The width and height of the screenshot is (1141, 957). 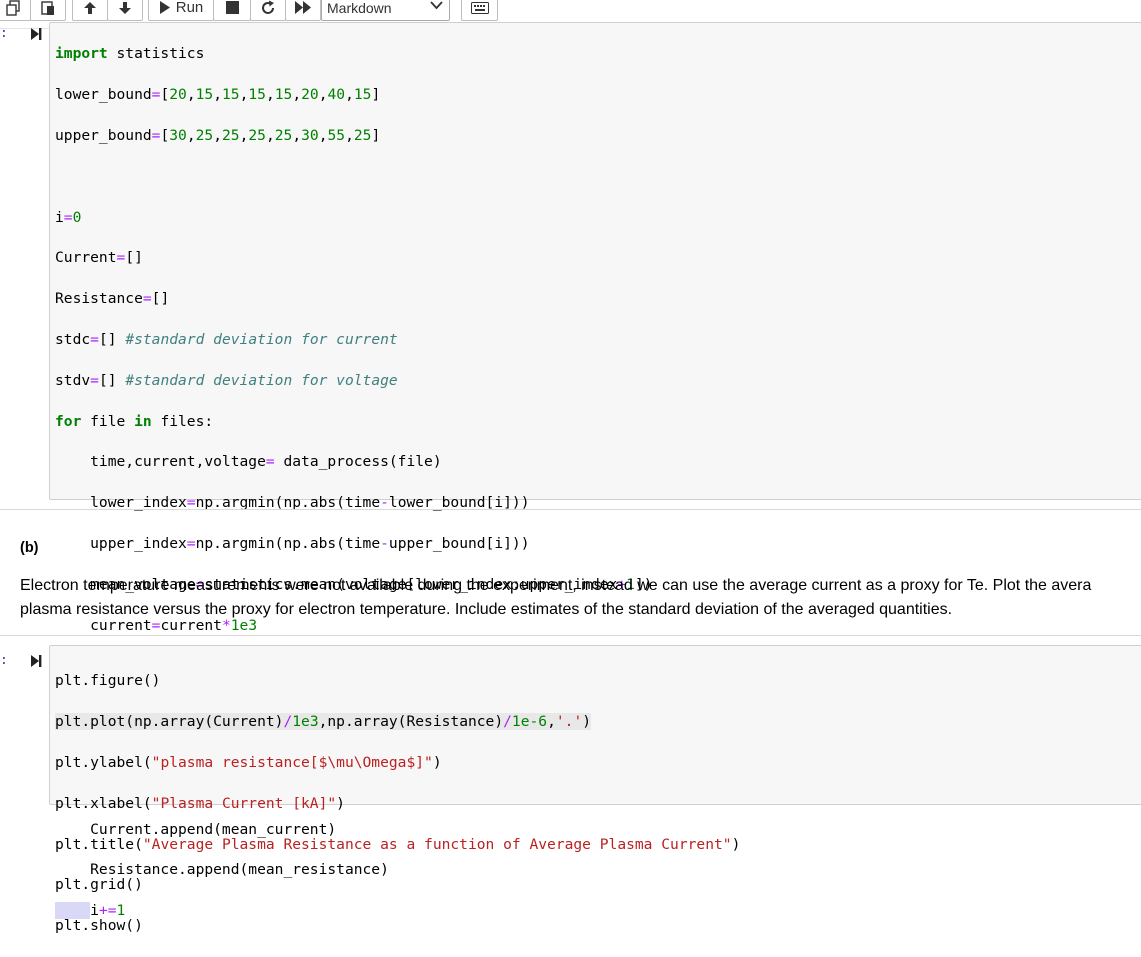 What do you see at coordinates (29, 548) in the screenshot?
I see `markdown-heading: (b)` at bounding box center [29, 548].